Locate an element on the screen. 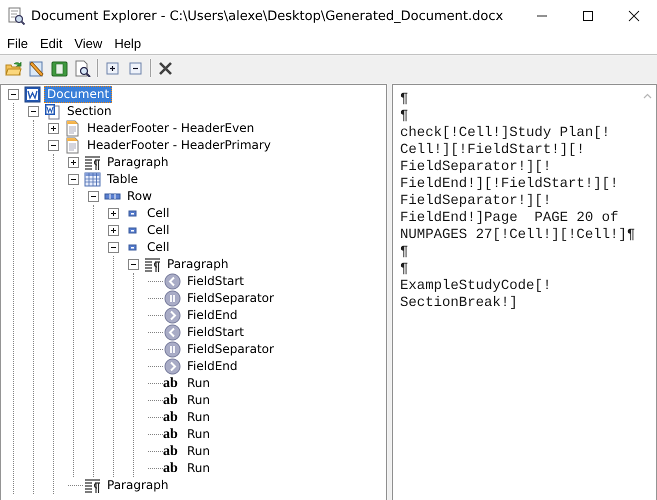 The width and height of the screenshot is (657, 500). menu-item: View is located at coordinates (88, 43).